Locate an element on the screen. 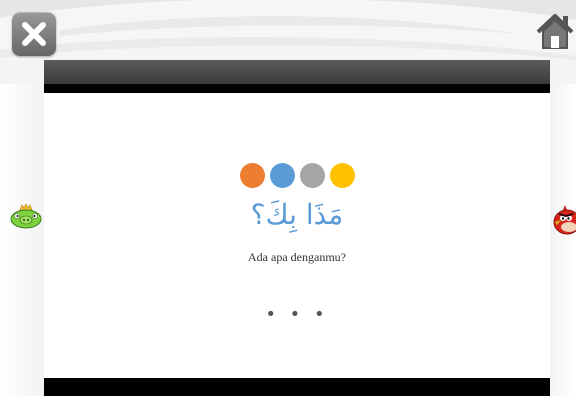 This screenshot has height=396, width=576. home-icon is located at coordinates (555, 31).